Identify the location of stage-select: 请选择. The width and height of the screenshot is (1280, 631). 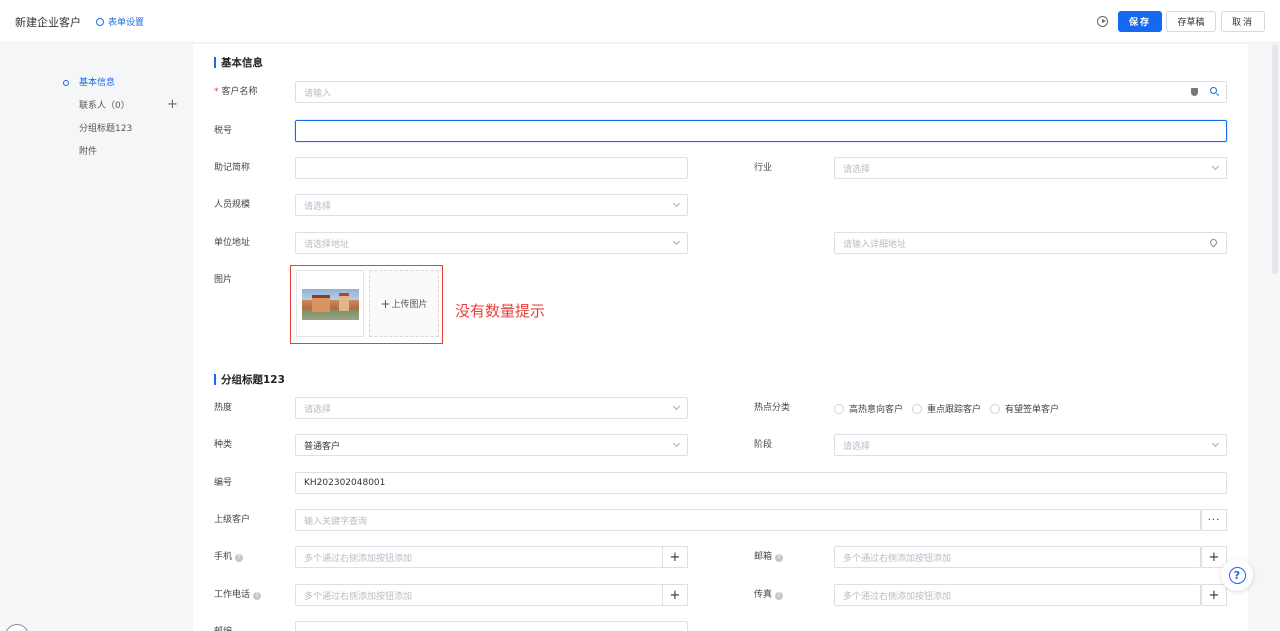
(1030, 445).